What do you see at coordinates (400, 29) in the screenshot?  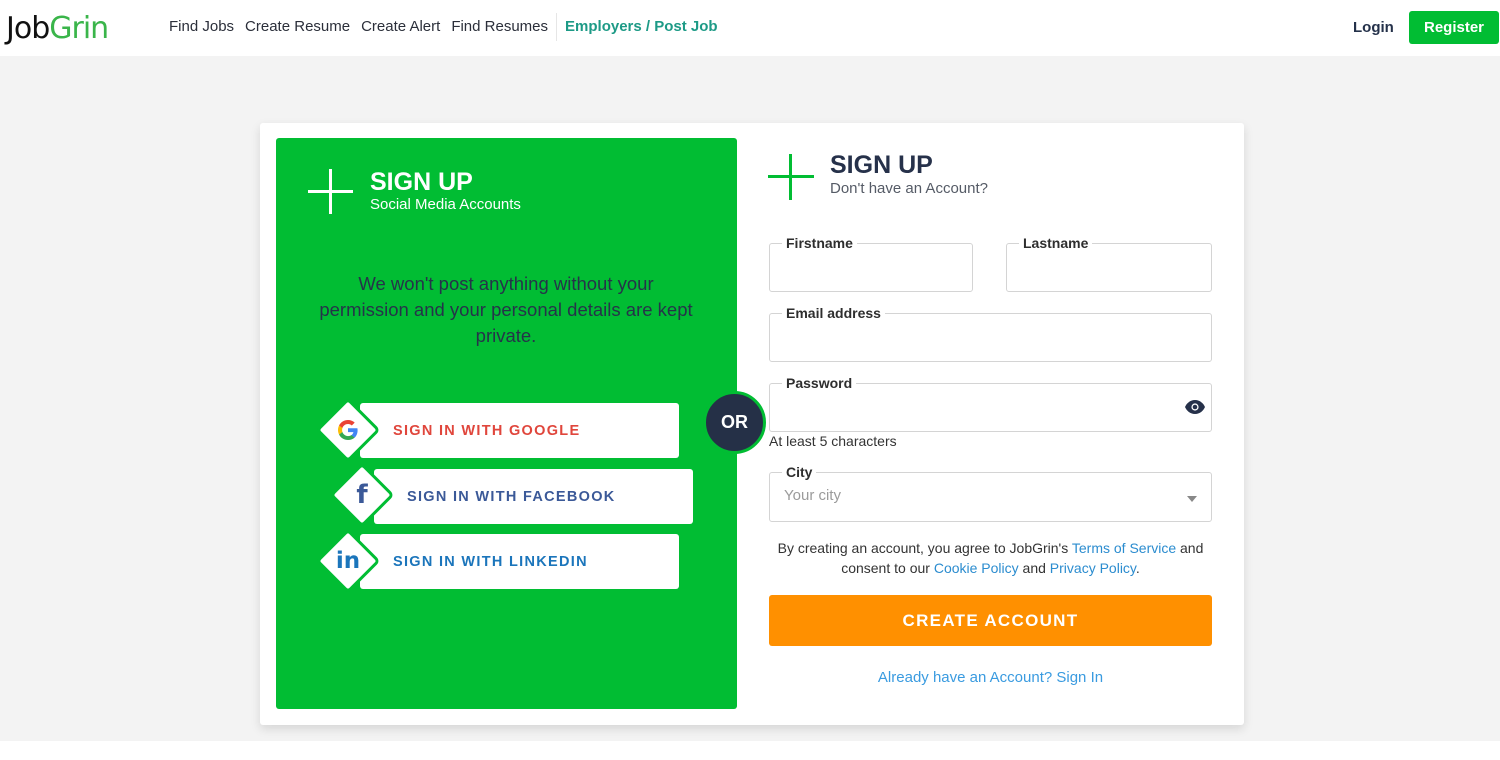 I see `nav-create-alert: Create Alert` at bounding box center [400, 29].